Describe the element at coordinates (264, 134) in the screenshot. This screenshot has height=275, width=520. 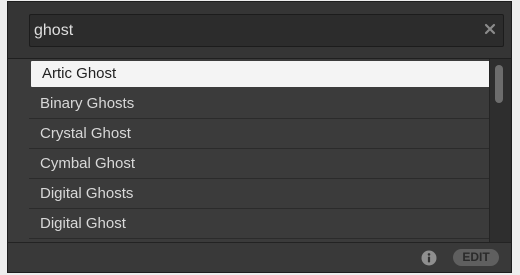
I see `list-item: Crystal Ghost` at that location.